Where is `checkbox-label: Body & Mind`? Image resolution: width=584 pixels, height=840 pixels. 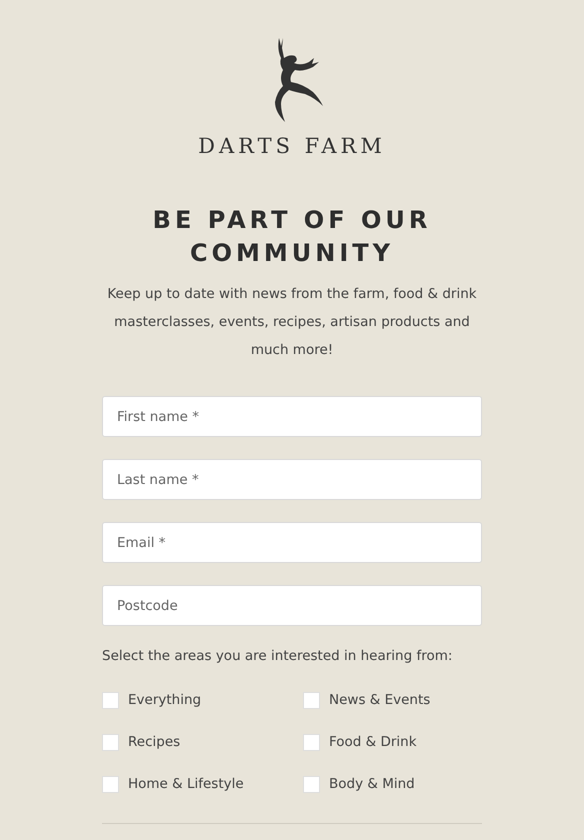 checkbox-label: Body & Mind is located at coordinates (372, 784).